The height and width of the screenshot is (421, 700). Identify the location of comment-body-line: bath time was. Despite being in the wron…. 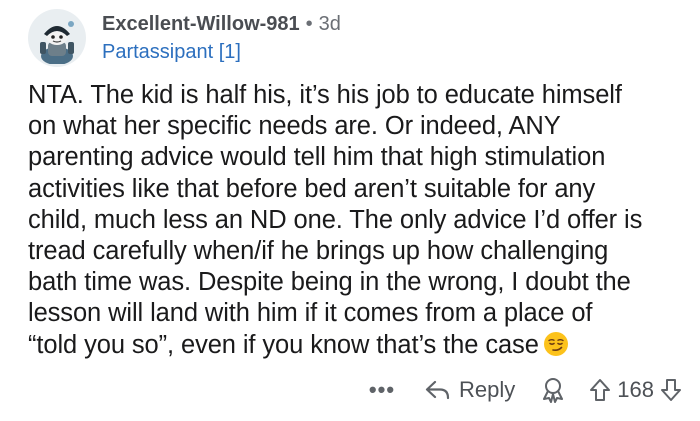
(329, 282).